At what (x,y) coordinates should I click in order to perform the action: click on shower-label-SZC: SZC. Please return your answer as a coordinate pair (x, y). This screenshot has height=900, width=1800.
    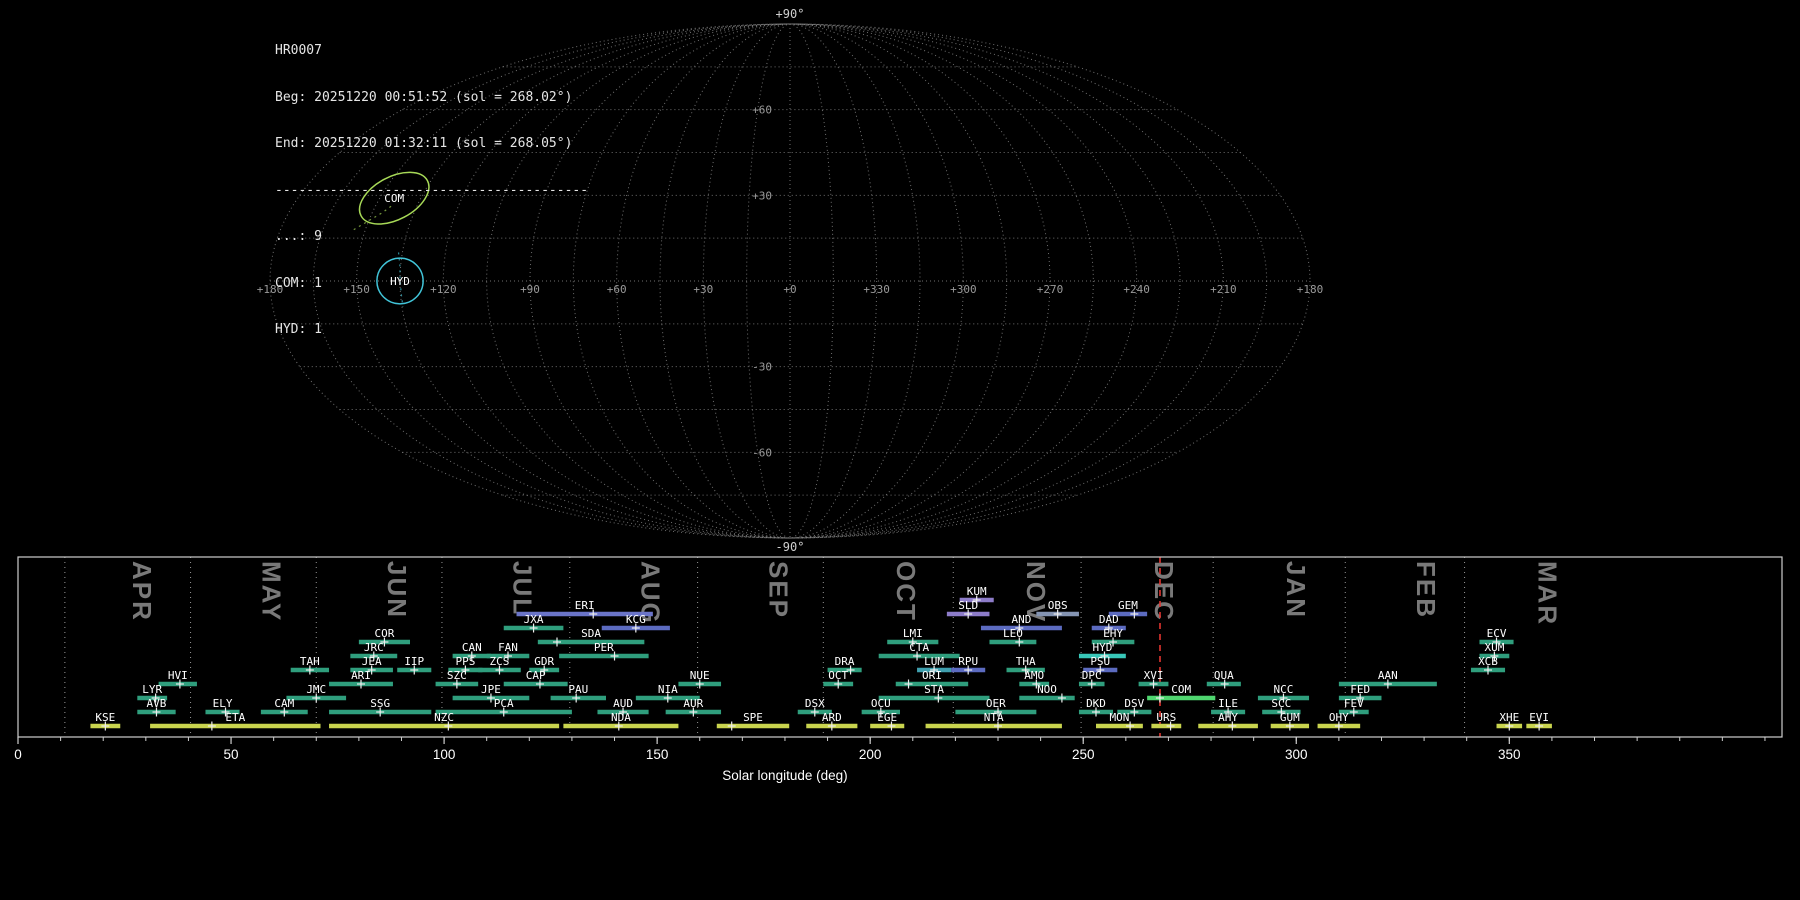
    Looking at the image, I should click on (457, 675).